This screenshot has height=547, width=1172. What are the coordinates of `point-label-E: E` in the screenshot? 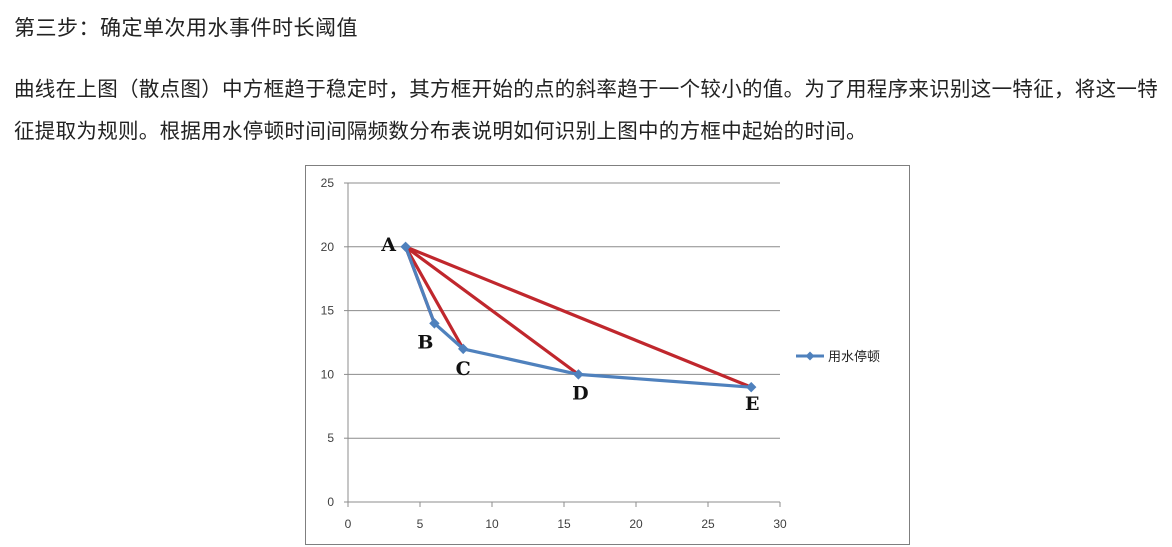 It's located at (752, 404).